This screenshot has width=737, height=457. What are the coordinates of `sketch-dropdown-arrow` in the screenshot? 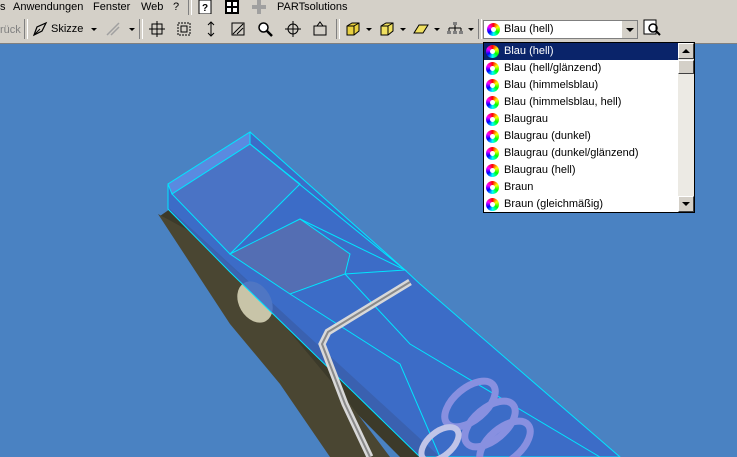 It's located at (94, 29).